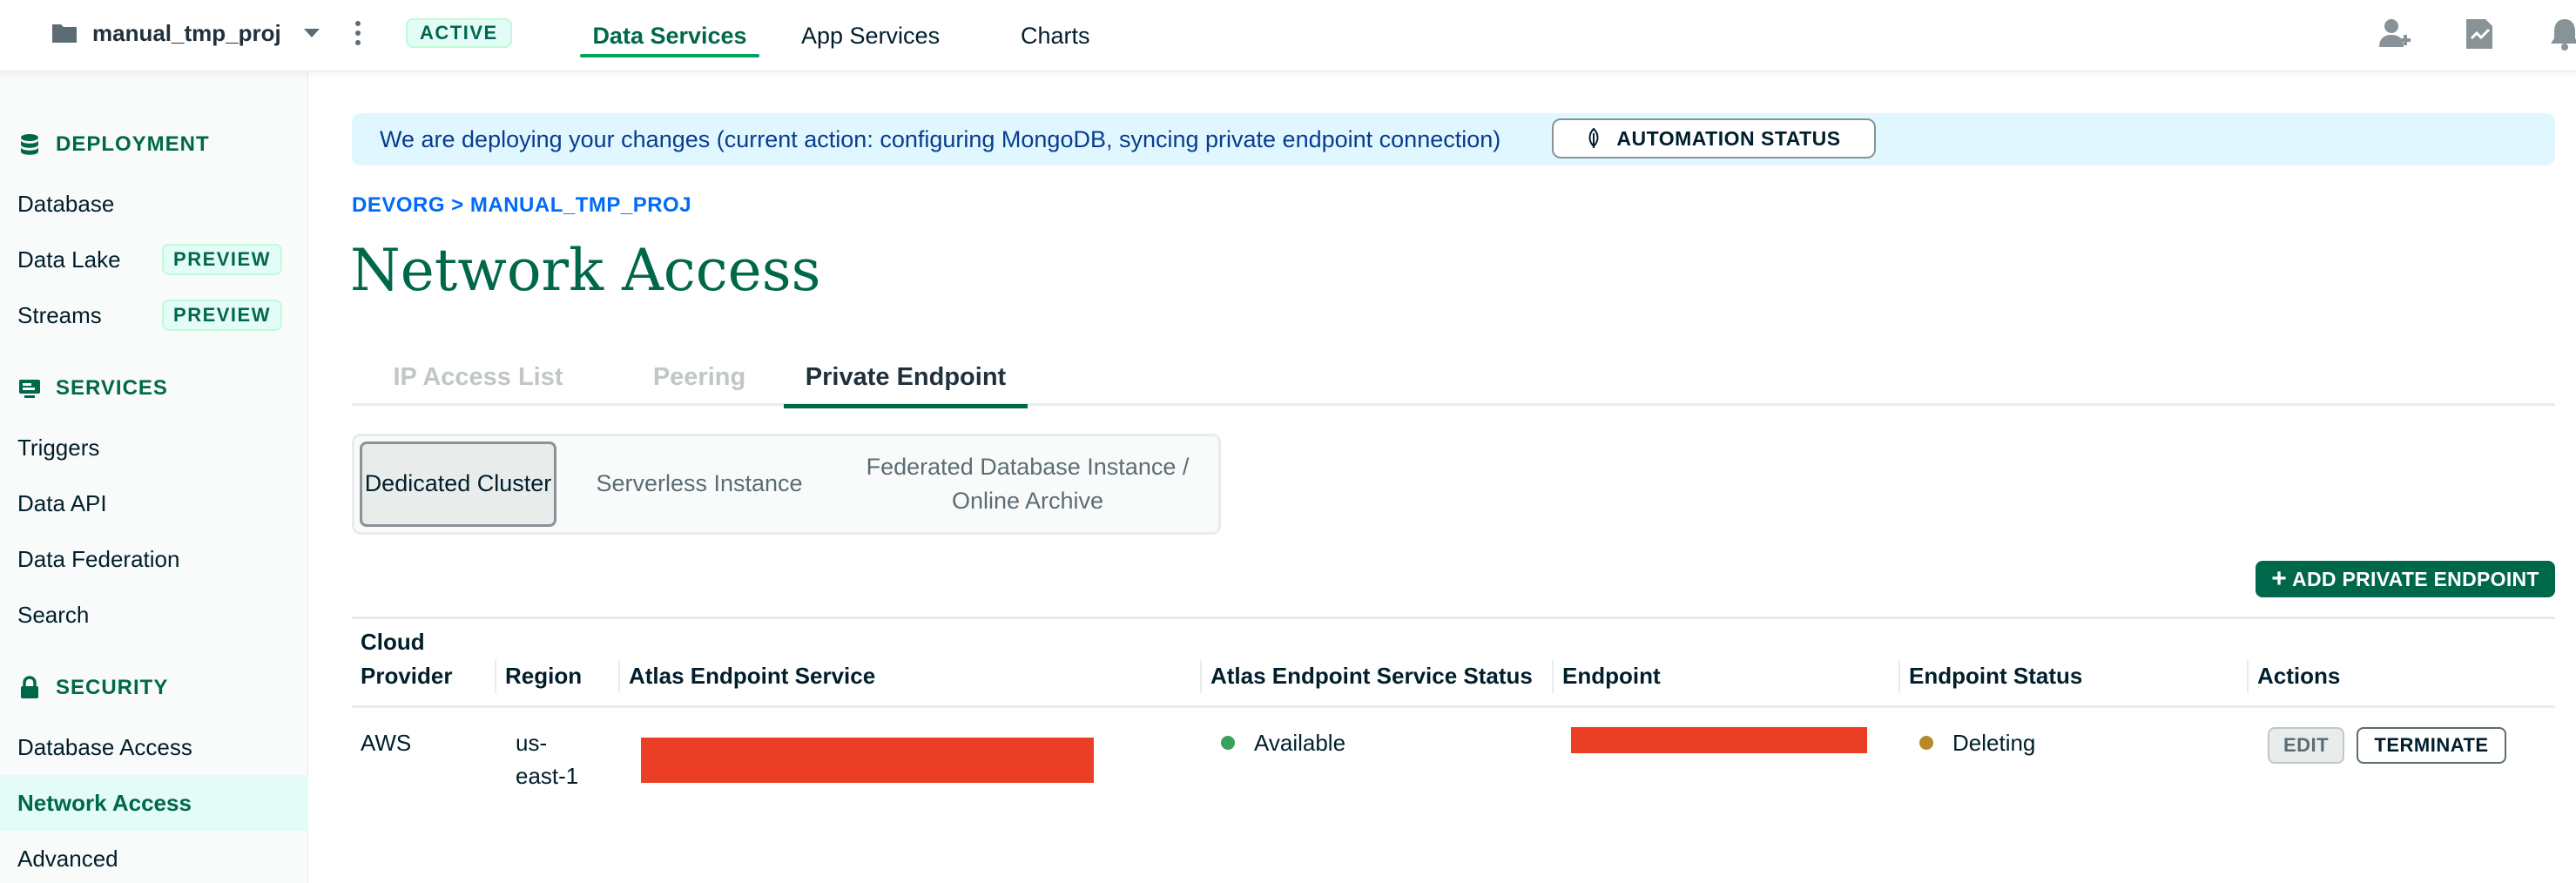  Describe the element at coordinates (2415, 578) in the screenshot. I see `add-private-endpoint-label: ADD PRIVATE ENDPOINT` at that location.